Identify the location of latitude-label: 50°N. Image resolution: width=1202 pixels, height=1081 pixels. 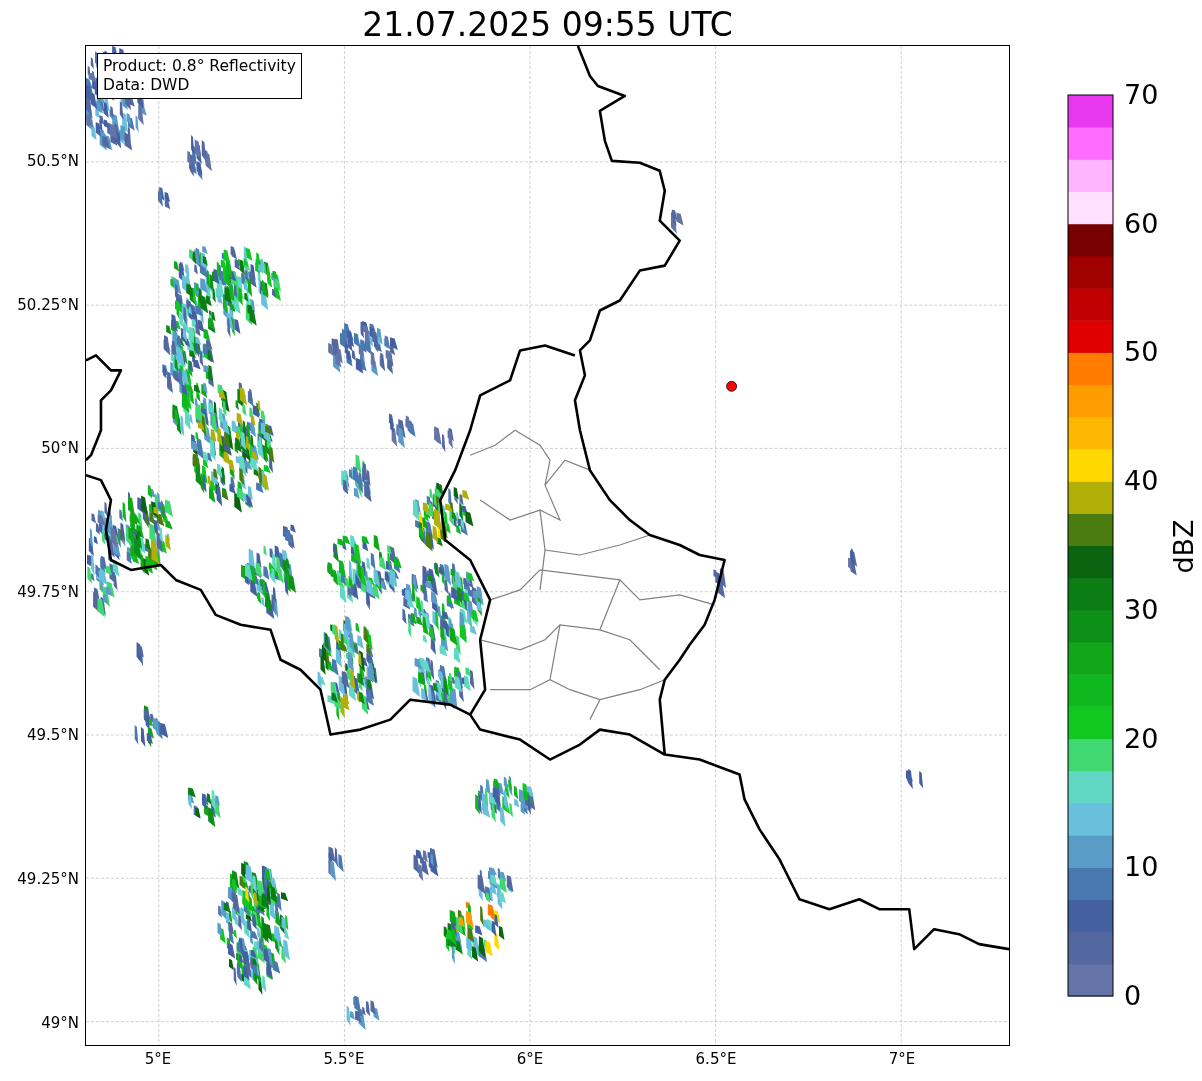
(60, 448).